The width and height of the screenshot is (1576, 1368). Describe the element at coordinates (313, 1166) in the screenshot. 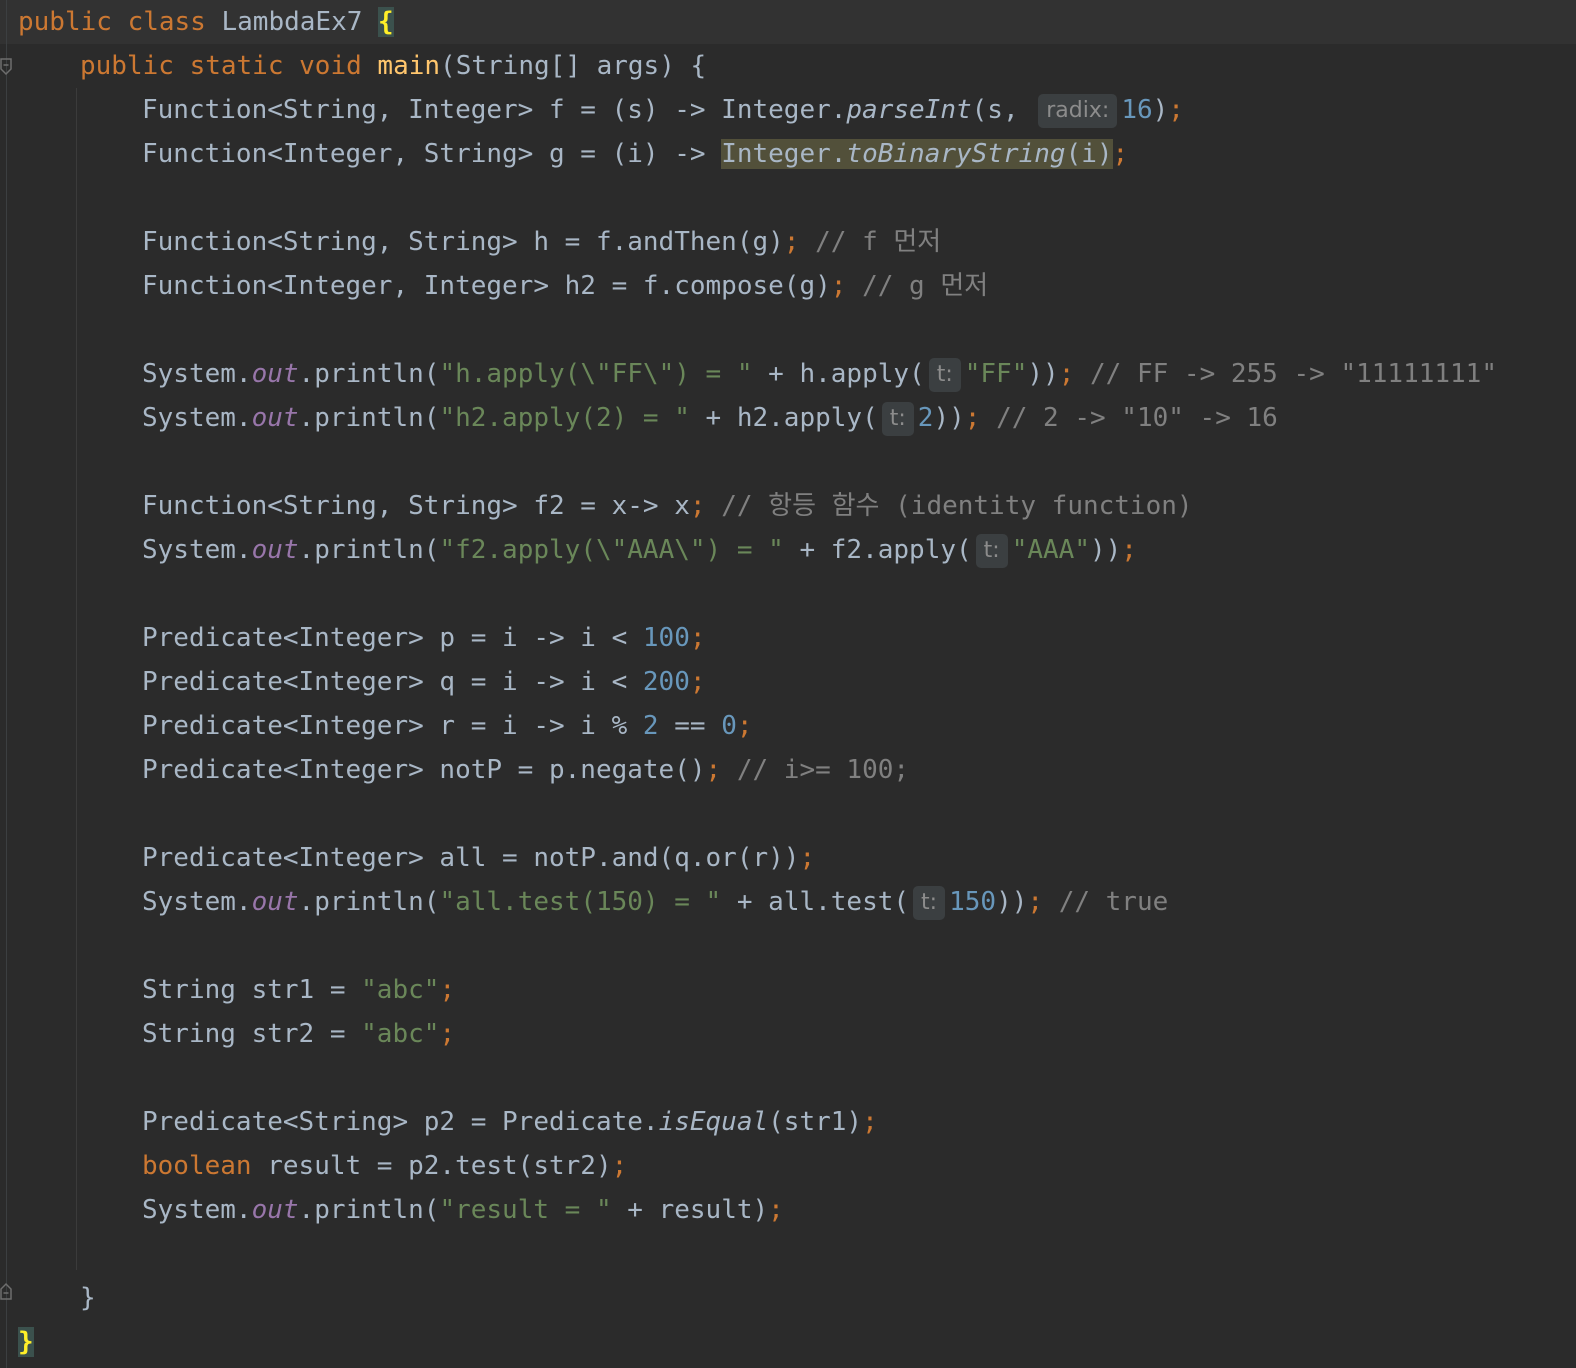

I see `code-line-result: boolean result = p2.test(str2);` at that location.